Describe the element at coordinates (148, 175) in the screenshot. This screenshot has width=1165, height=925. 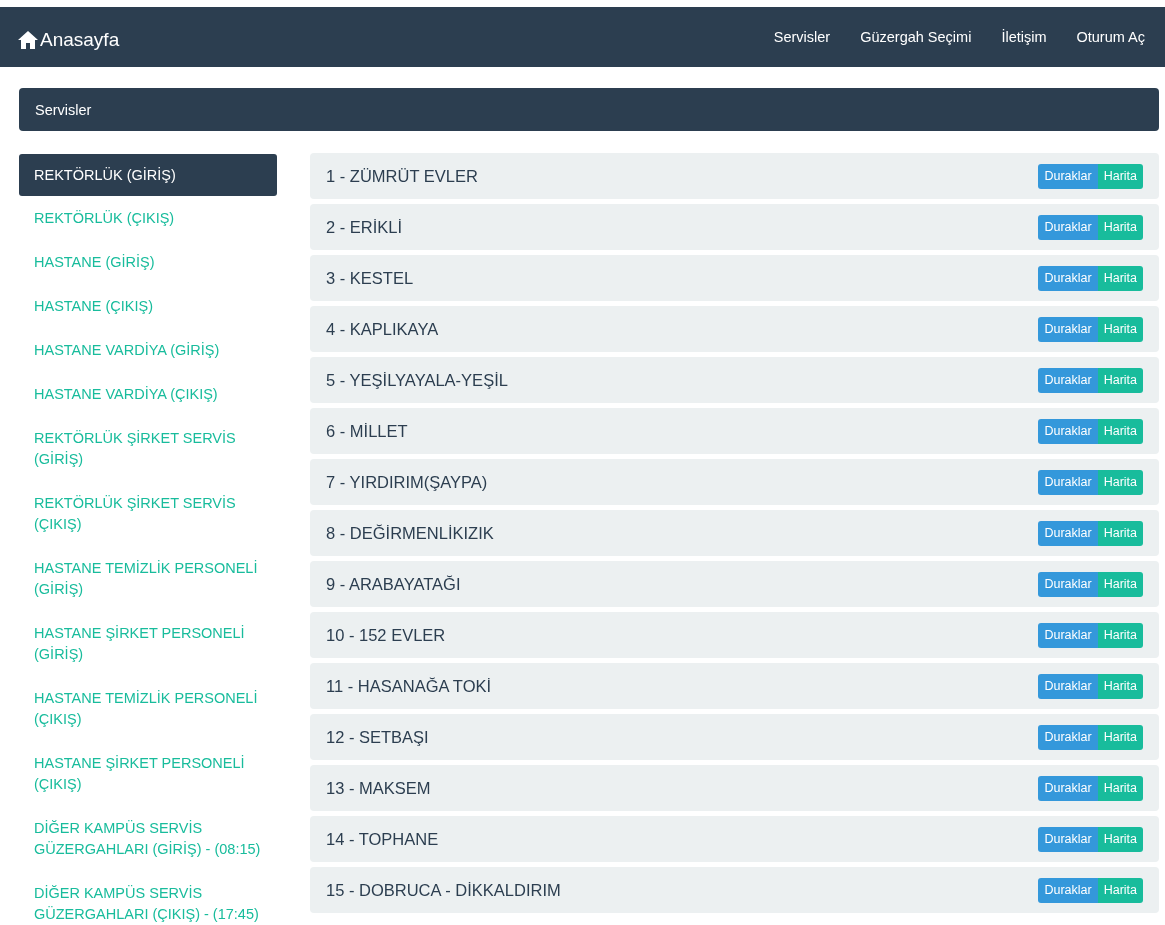
I see `sidebar-item: REKTÖRLÜK (GİRİŞ)` at that location.